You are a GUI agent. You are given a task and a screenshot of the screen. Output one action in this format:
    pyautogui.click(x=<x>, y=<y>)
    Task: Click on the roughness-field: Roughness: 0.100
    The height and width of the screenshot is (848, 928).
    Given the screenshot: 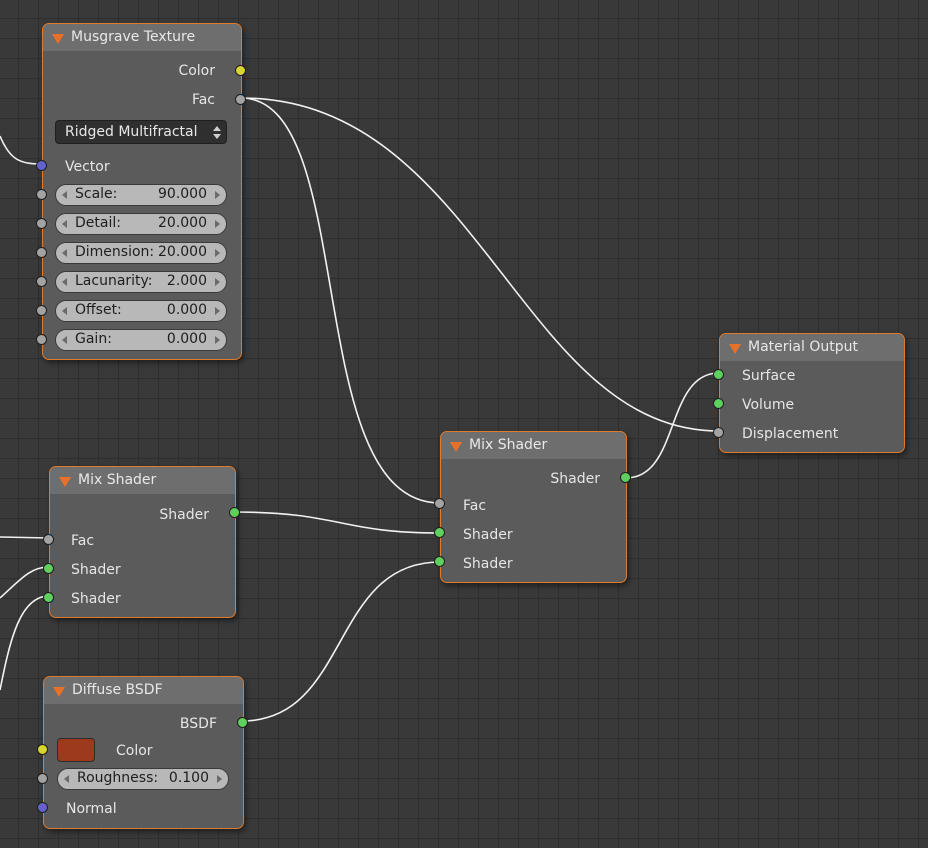 What is the action you would take?
    pyautogui.click(x=143, y=779)
    